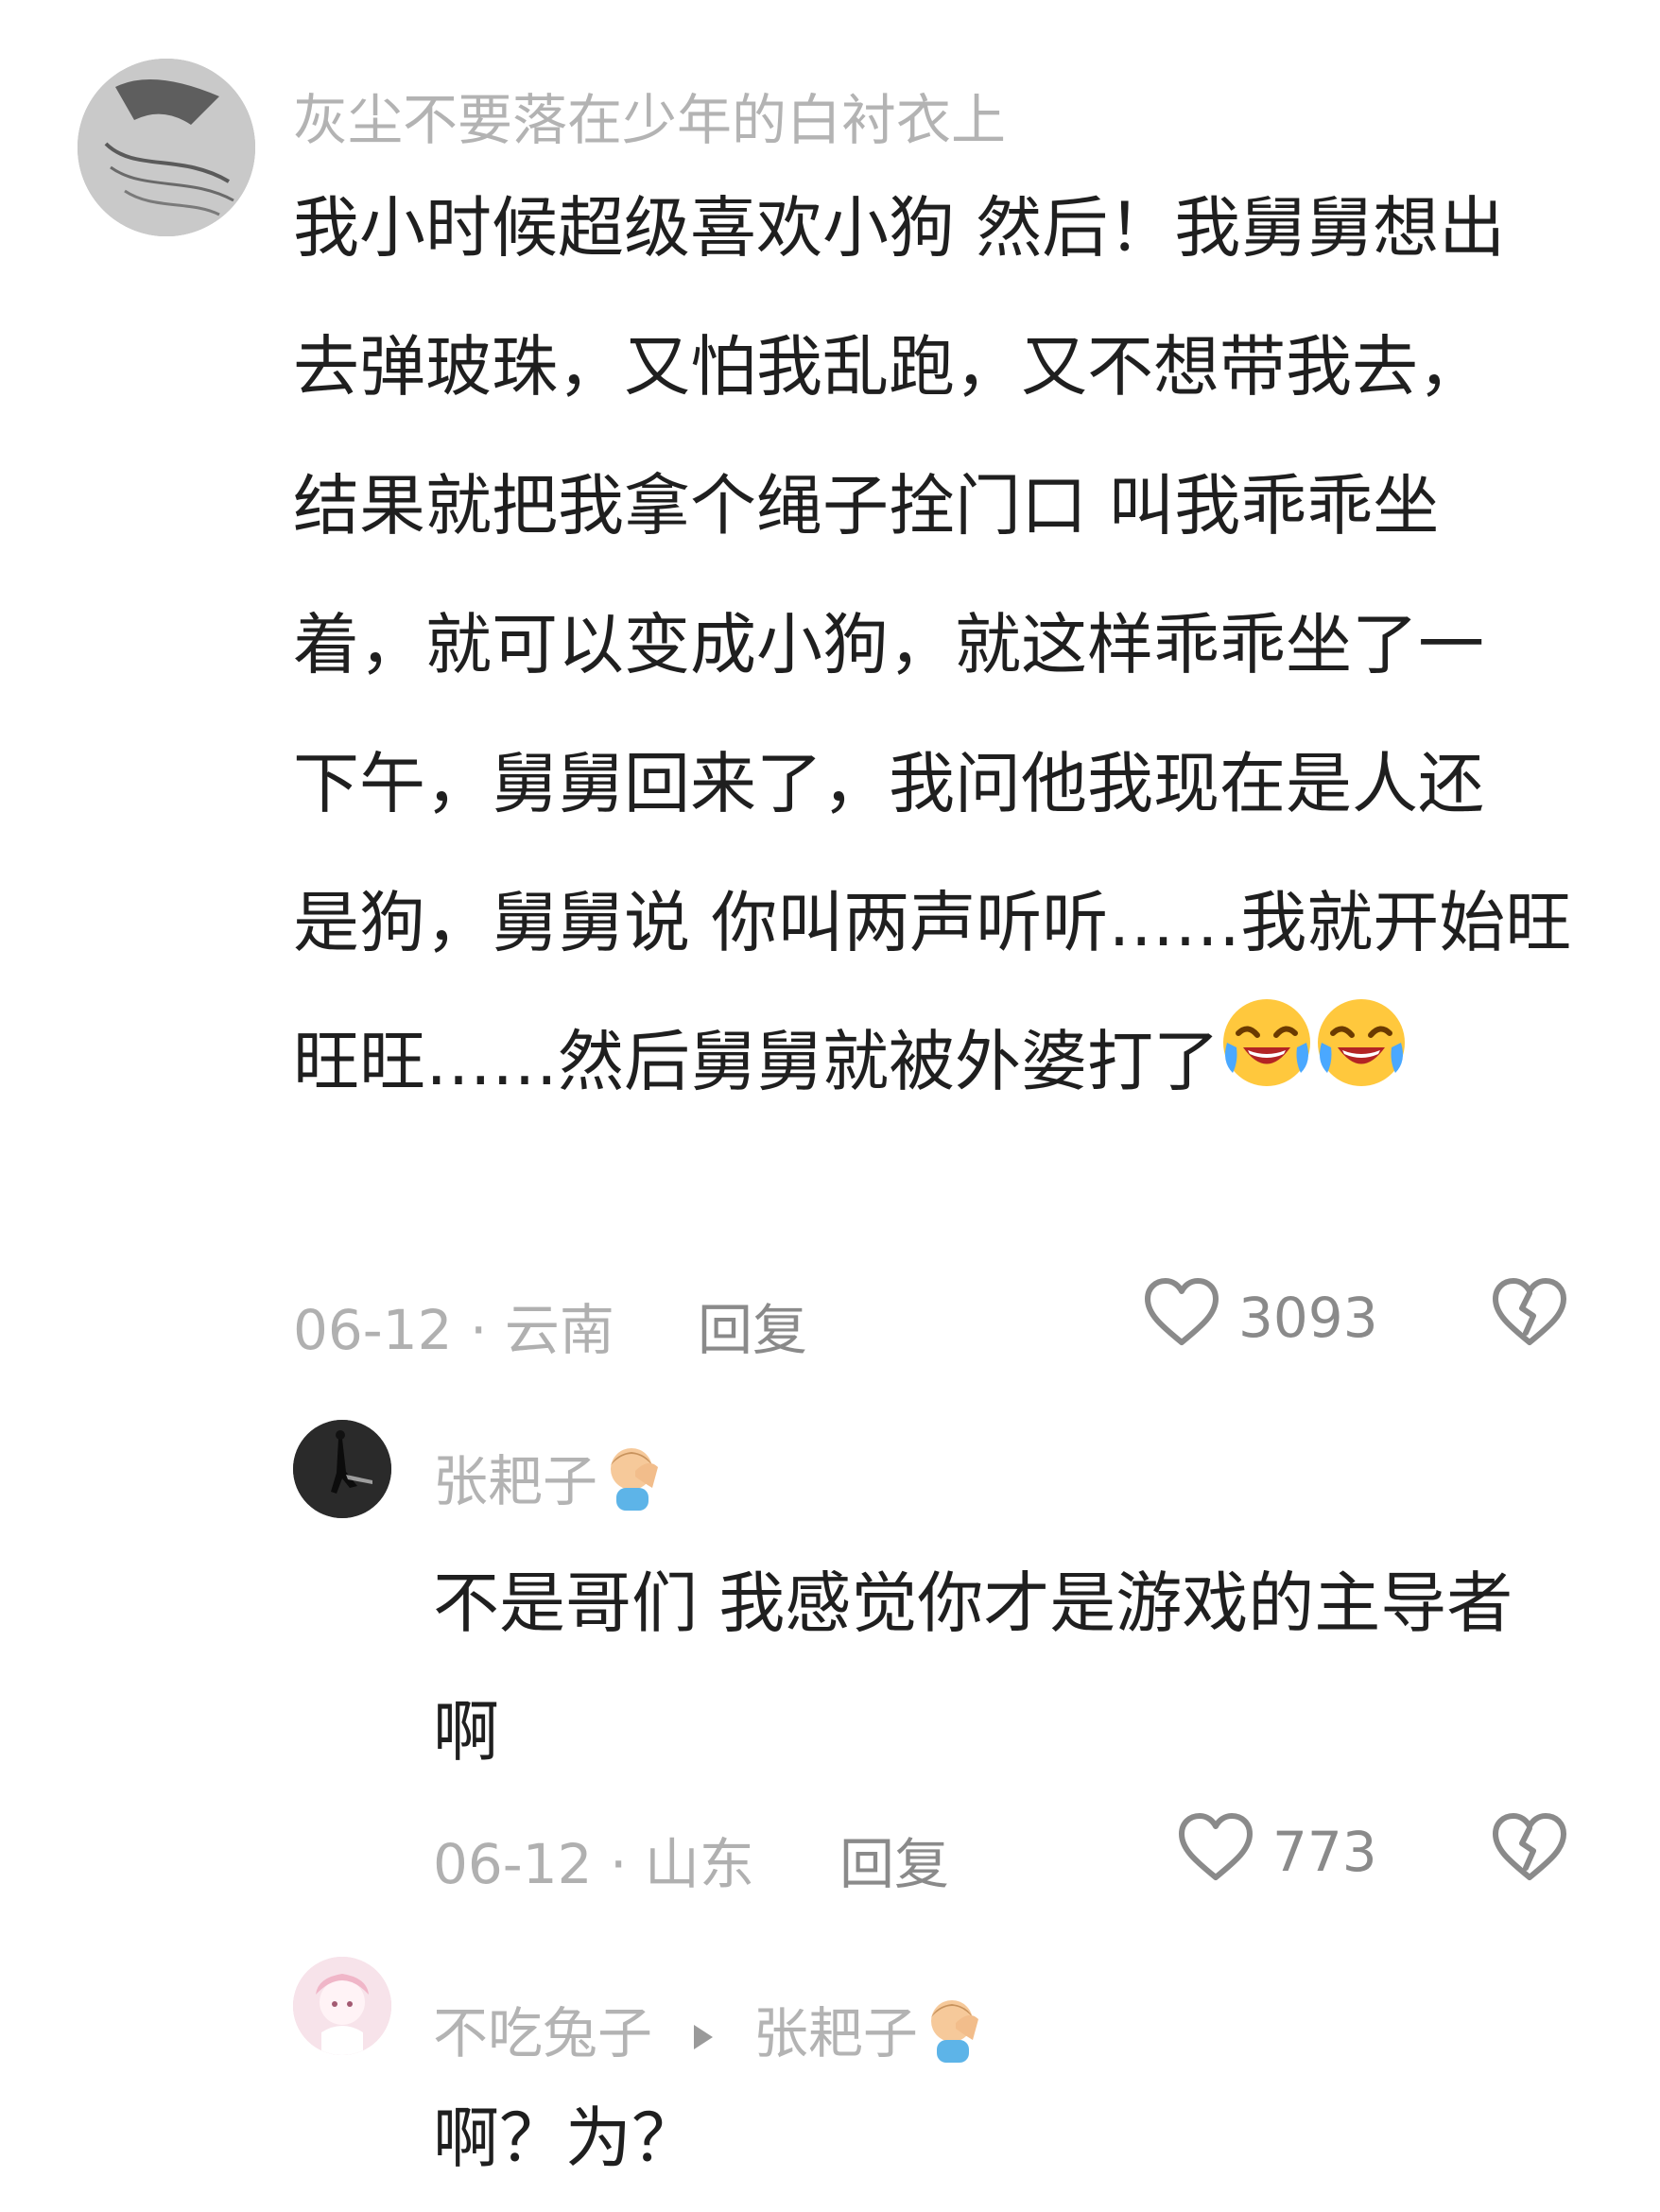 Image resolution: width=1660 pixels, height=2212 pixels. What do you see at coordinates (889, 367) in the screenshot?
I see `comment-line: 去弹玻珠，又怕我乱跑，又不想带我去，` at bounding box center [889, 367].